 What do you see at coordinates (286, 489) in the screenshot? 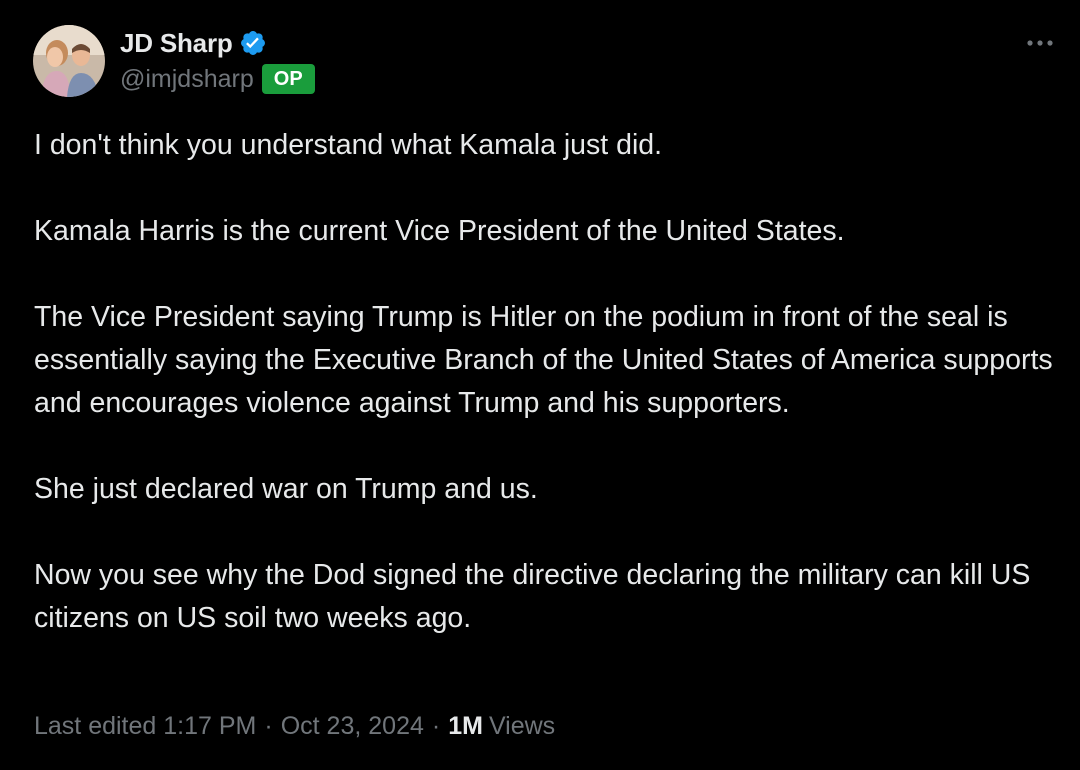
I see `tweet-paragraph: She just declared war on Trump and us.` at bounding box center [286, 489].